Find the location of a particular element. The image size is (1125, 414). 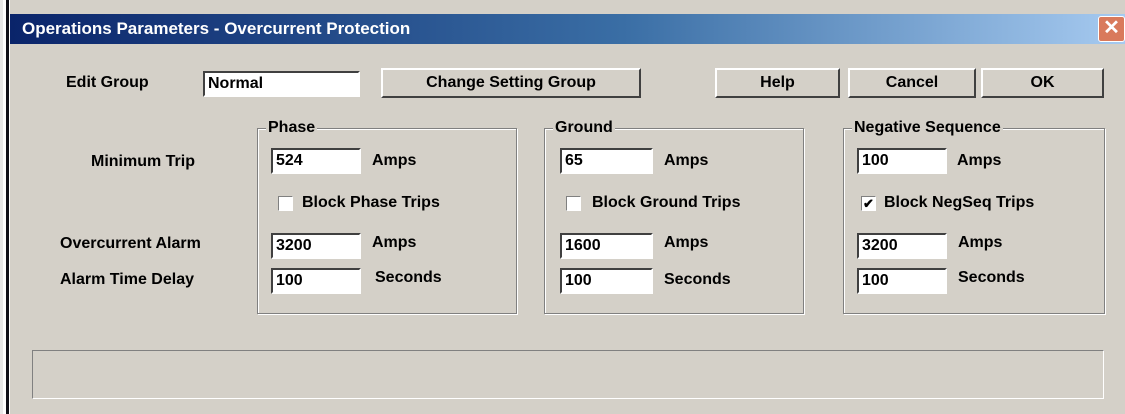

ground-group-title: Ground is located at coordinates (584, 128).